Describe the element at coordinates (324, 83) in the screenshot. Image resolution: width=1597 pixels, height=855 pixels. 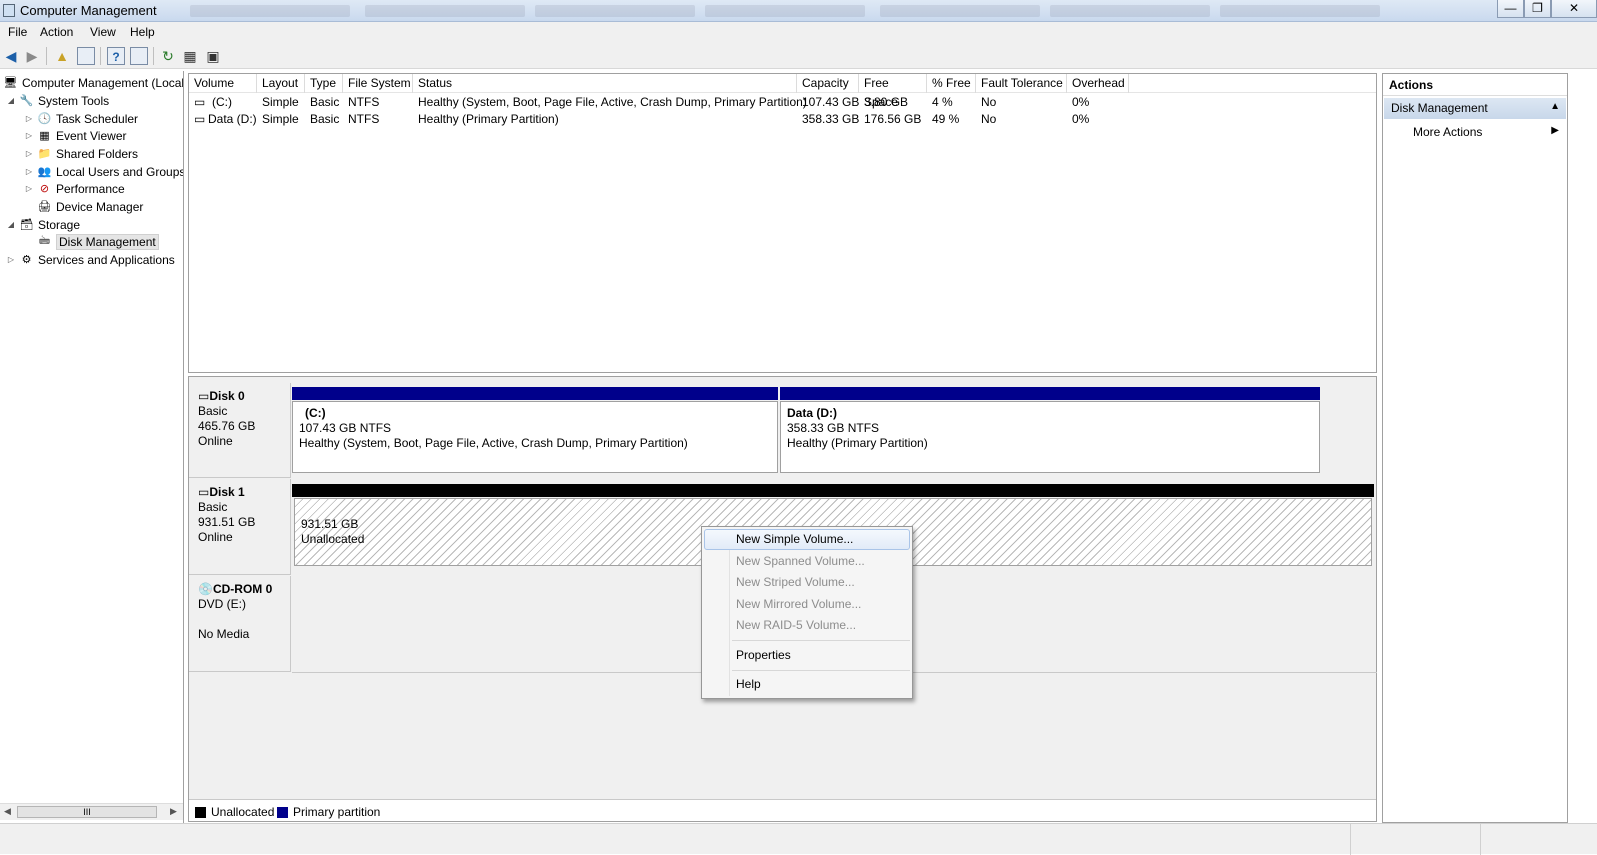
I see `column-type: Type` at that location.